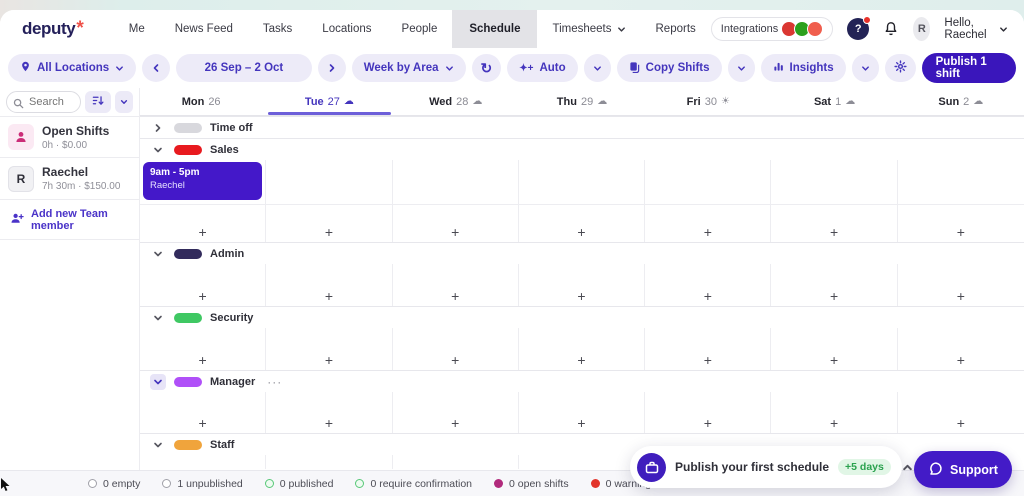  Describe the element at coordinates (203, 101) in the screenshot. I see `day-header-mon: Mon 26` at that location.